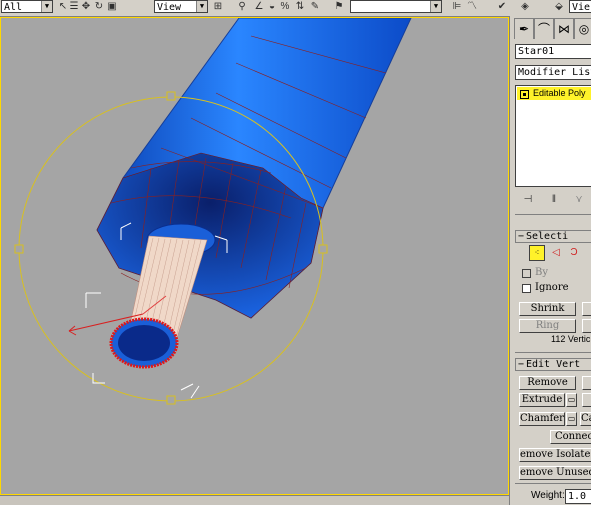 The image size is (591, 505). What do you see at coordinates (547, 383) in the screenshot?
I see `remove-button: Remove` at bounding box center [547, 383].